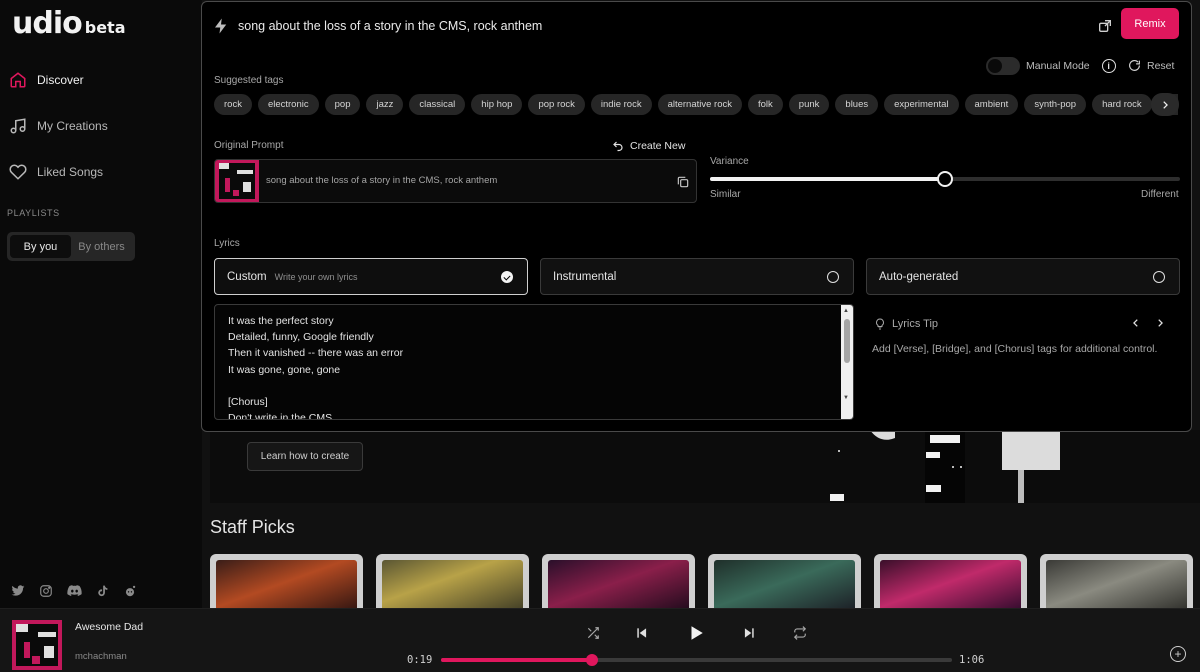 The image size is (1200, 672). I want to click on info-icon: i, so click(1108, 66).